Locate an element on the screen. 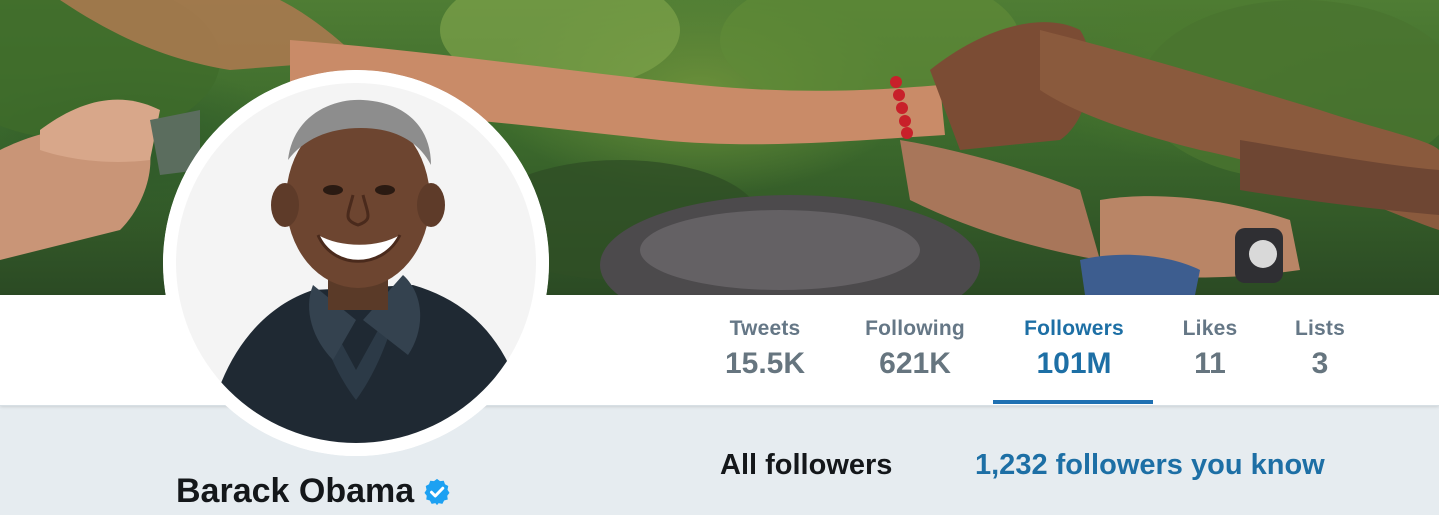 The width and height of the screenshot is (1439, 515). stat-lists-value: 3 is located at coordinates (1320, 363).